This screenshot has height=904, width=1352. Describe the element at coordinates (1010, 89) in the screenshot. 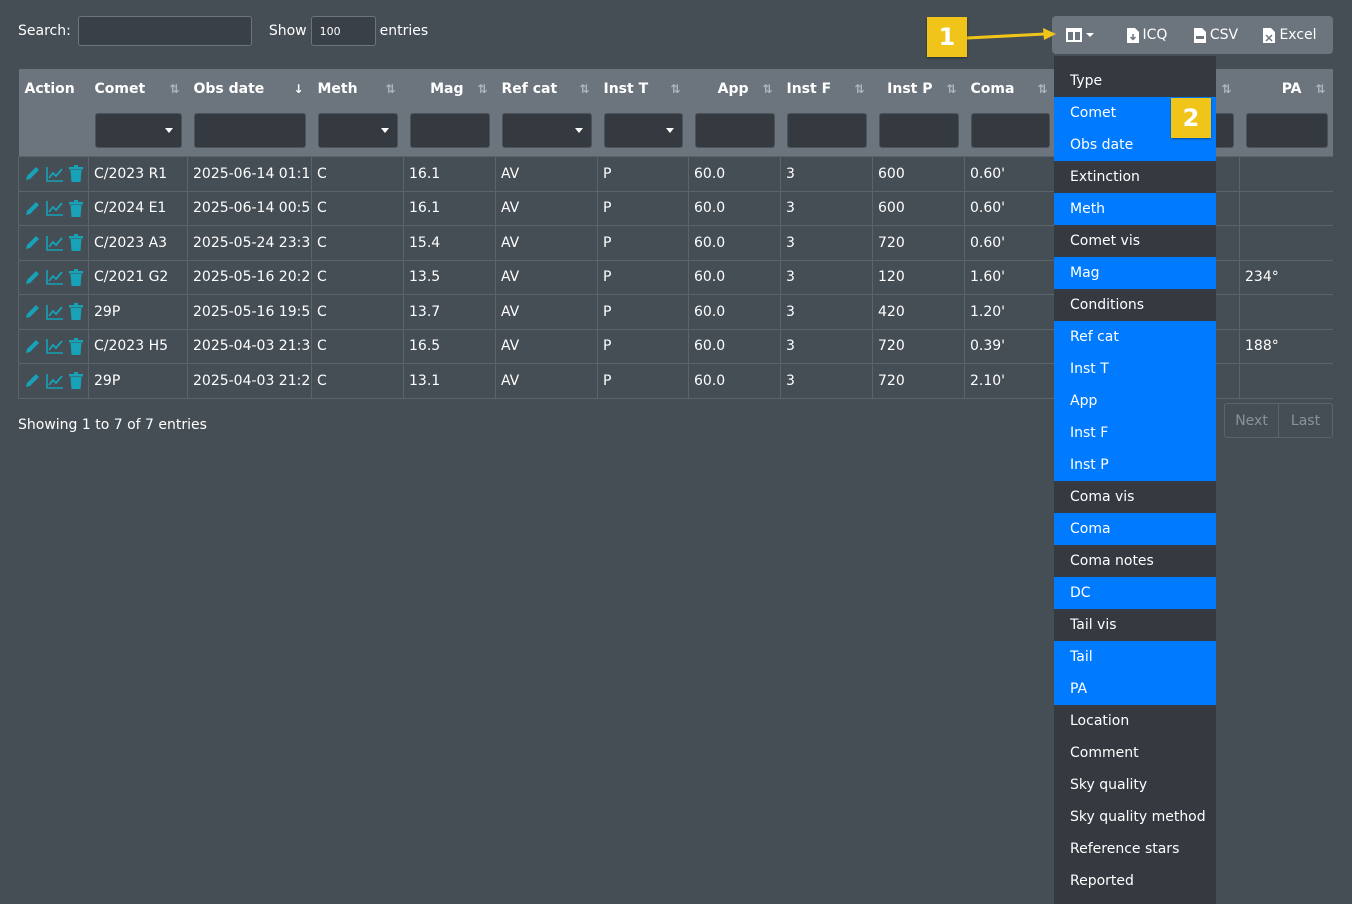

I see `column-header: Coma ⇅` at that location.